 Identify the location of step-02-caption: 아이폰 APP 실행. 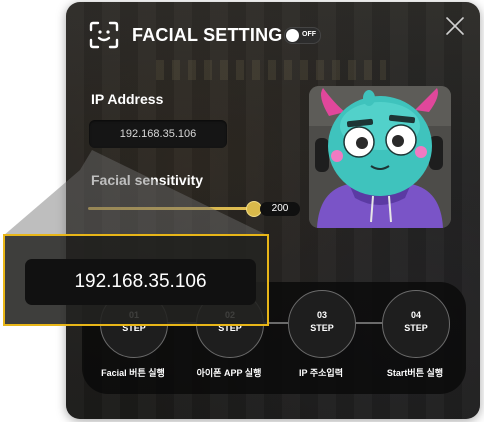
(229, 373).